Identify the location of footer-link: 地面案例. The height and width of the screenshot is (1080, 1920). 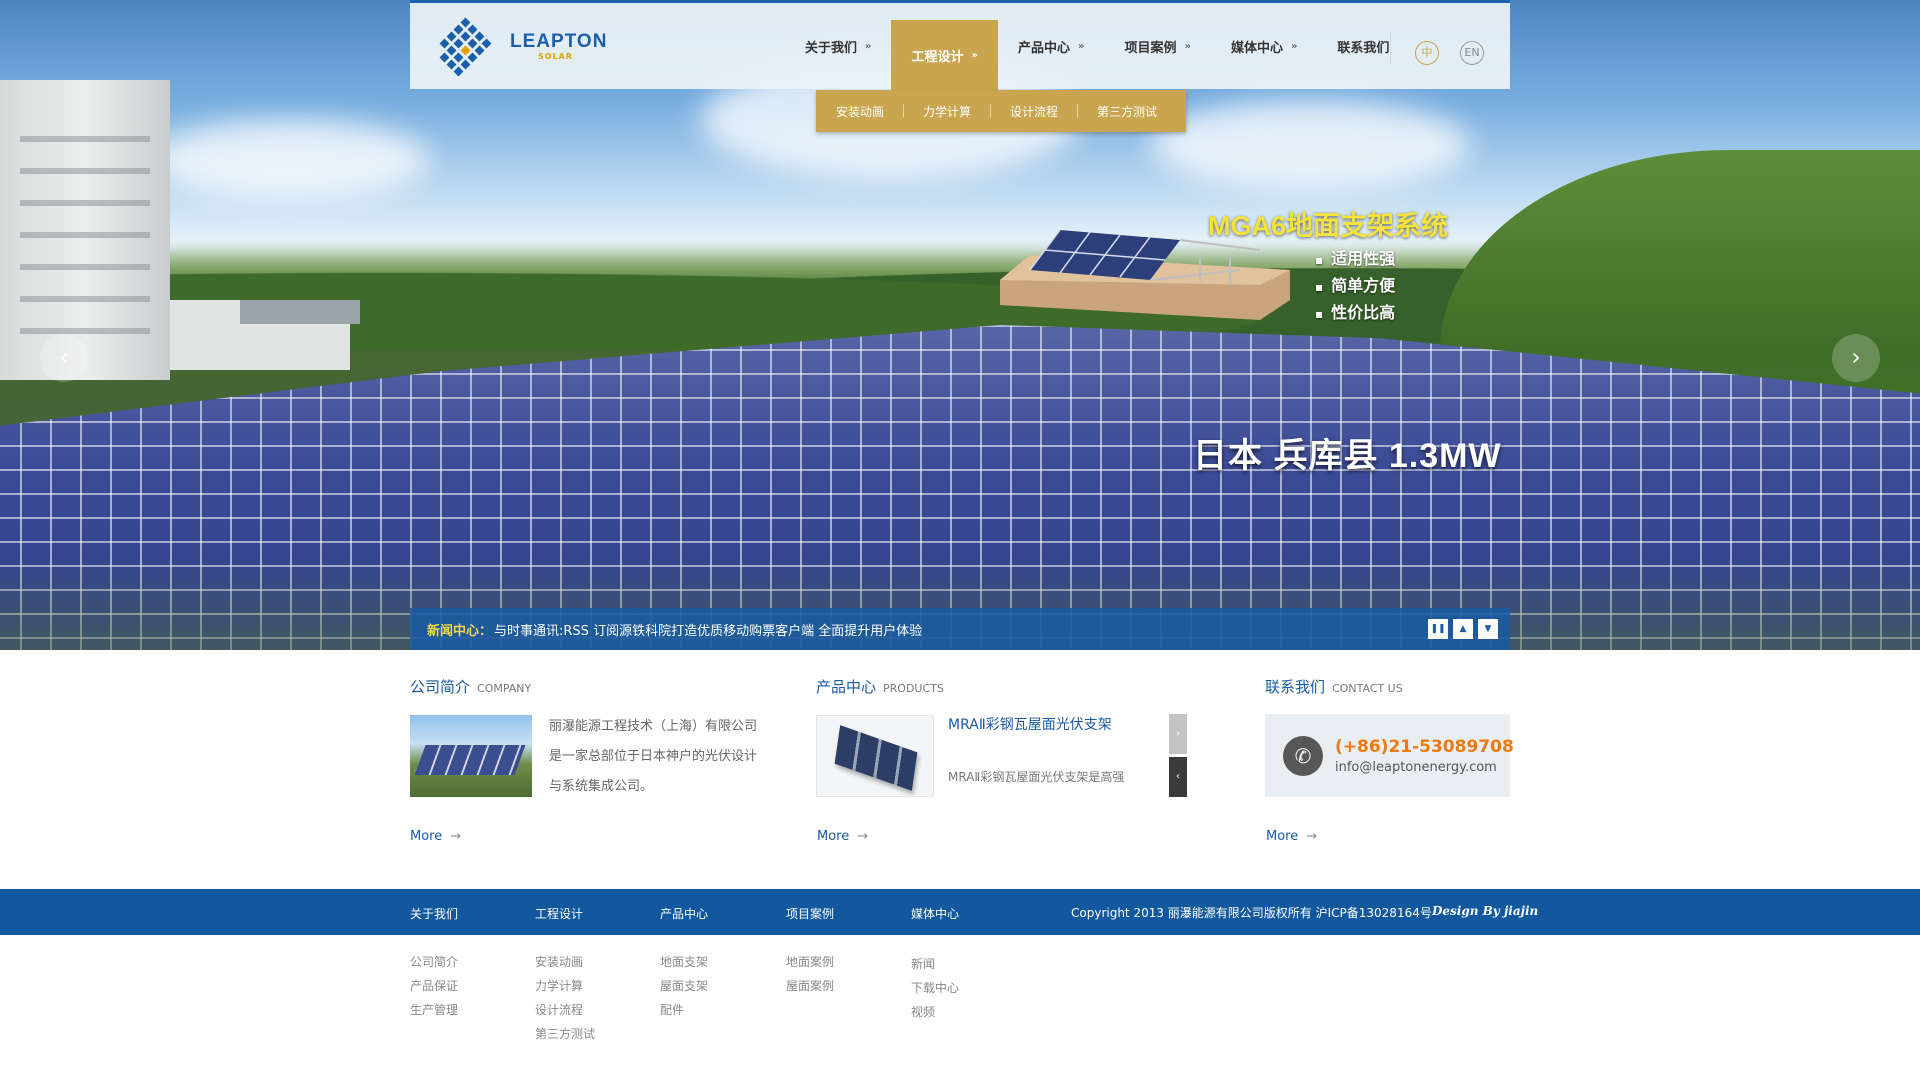
(810, 962).